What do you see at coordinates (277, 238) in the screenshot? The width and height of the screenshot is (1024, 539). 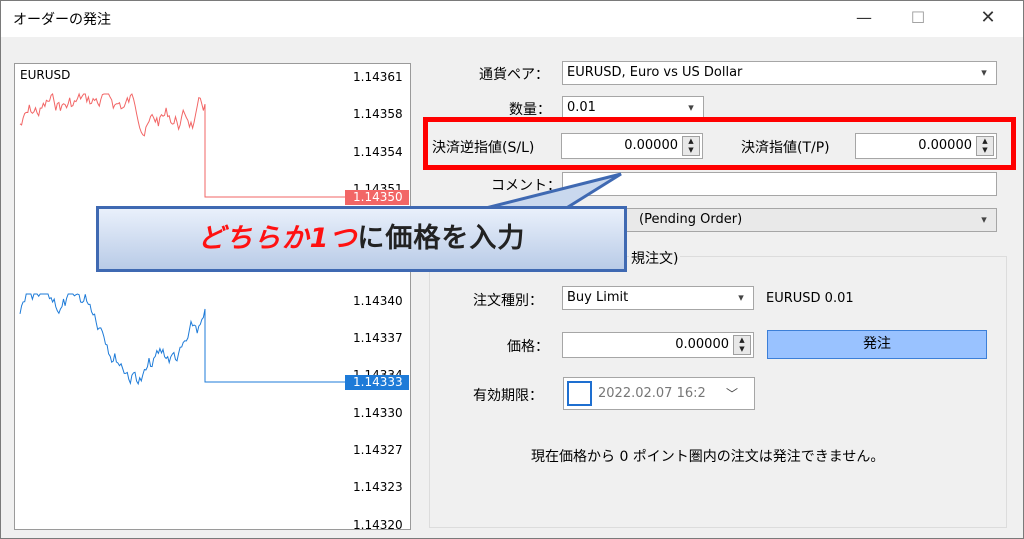 I see `annotation-text-highlight: どちらか1つ` at bounding box center [277, 238].